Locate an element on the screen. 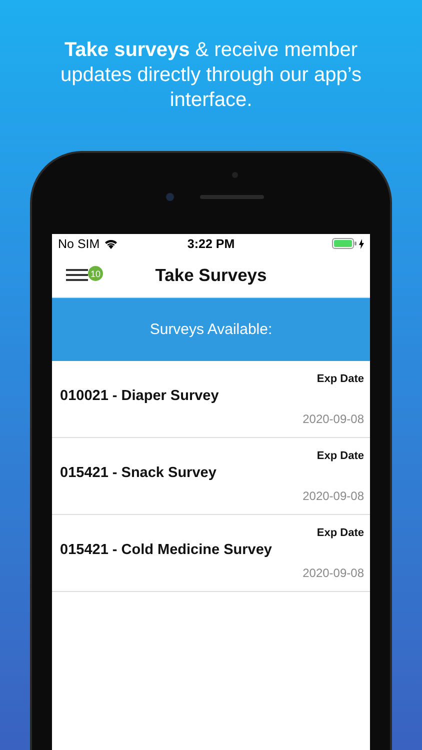 This screenshot has width=422, height=750. battery-icon is located at coordinates (344, 243).